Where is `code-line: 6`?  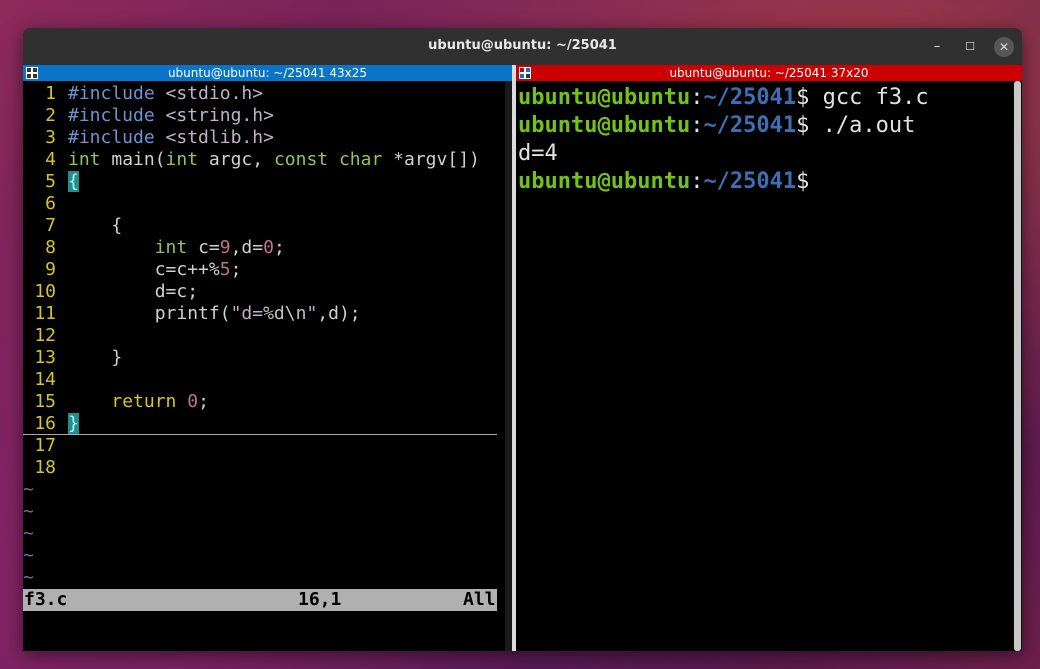 code-line: 6 is located at coordinates (263, 204).